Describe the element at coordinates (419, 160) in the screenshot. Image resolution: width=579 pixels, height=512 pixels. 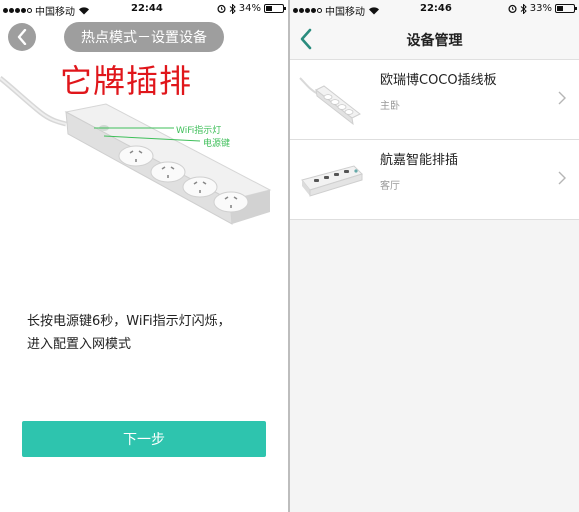
I see `device-name: 航嘉智能排插` at that location.